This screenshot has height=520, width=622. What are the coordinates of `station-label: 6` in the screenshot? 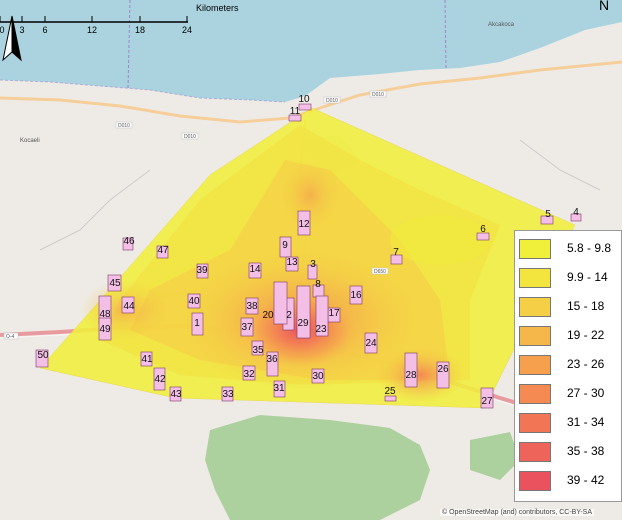 It's located at (483, 229).